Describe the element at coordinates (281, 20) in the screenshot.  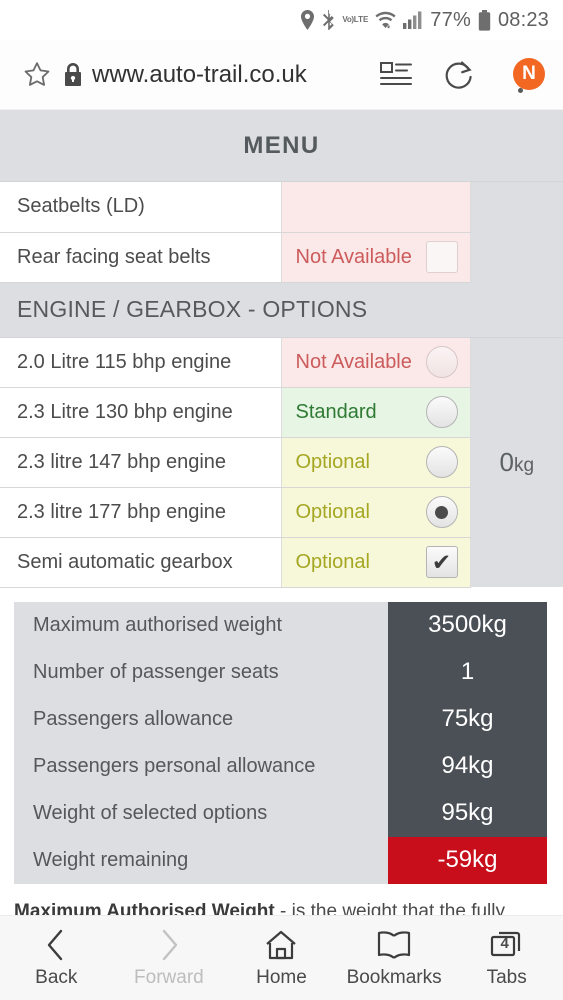
I see `status-bar: Vo) LTE 77% 08:23` at that location.